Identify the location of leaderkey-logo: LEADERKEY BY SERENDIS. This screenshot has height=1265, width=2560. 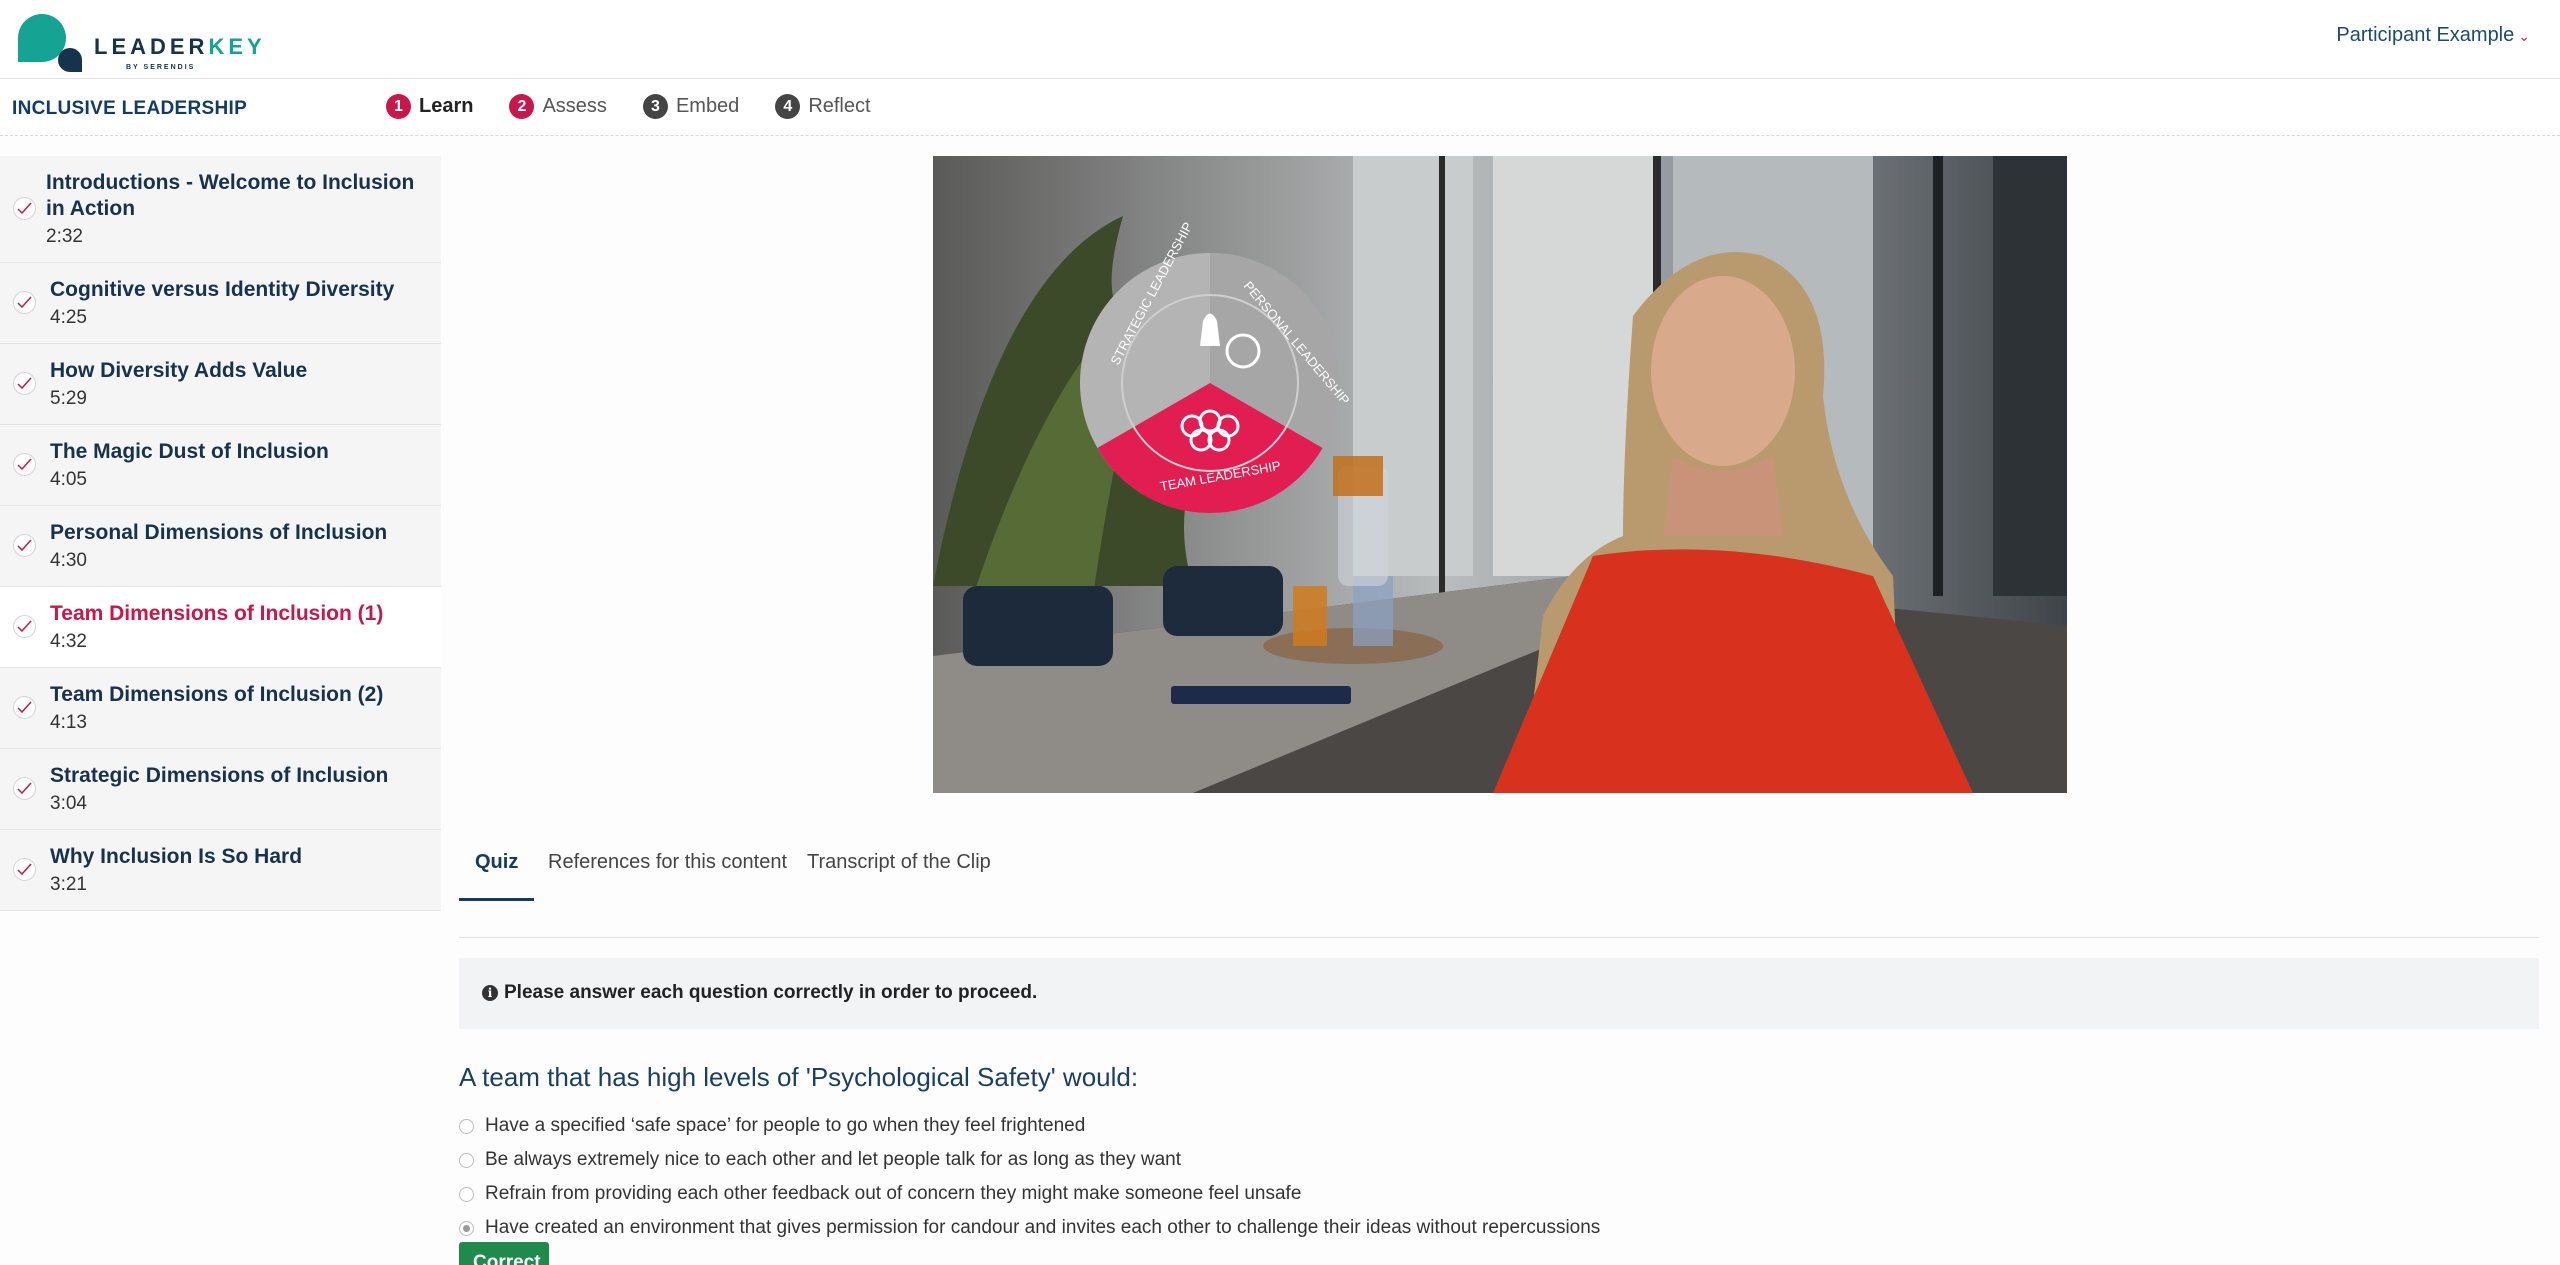
(139, 45).